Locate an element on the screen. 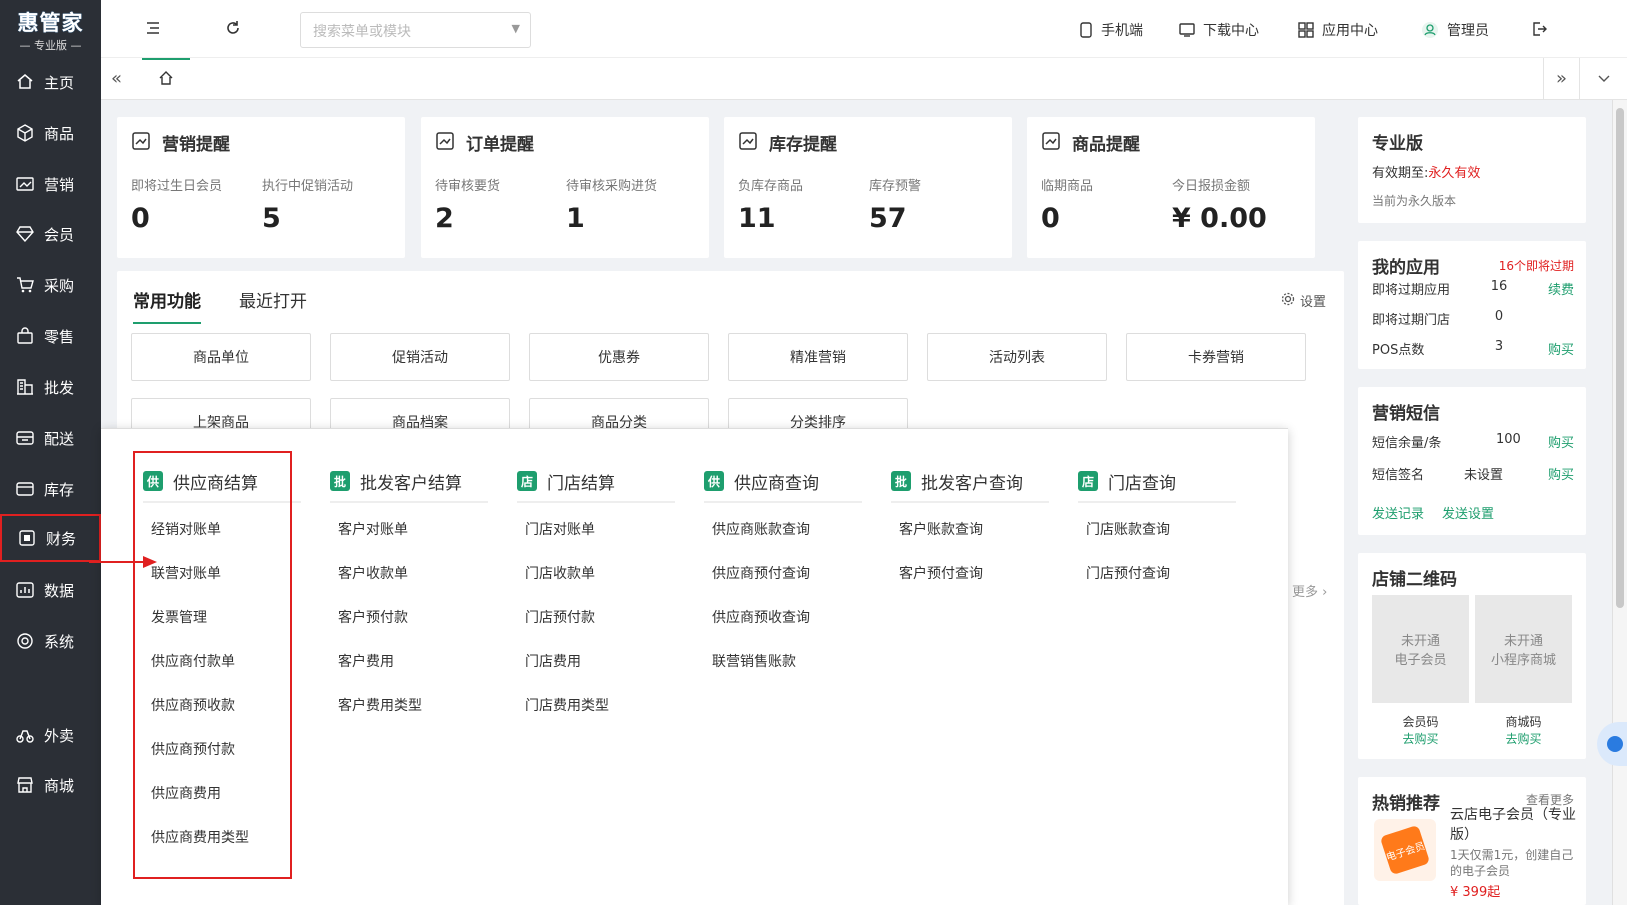  function-button: 活动列表 is located at coordinates (1017, 357).